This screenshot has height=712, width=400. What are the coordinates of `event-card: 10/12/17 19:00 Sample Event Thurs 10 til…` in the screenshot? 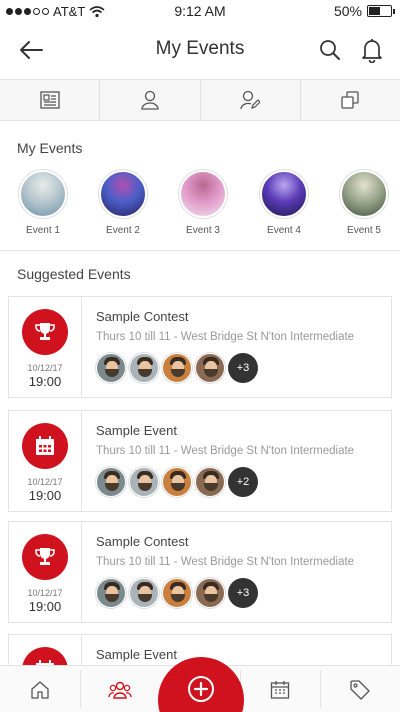 It's located at (200, 461).